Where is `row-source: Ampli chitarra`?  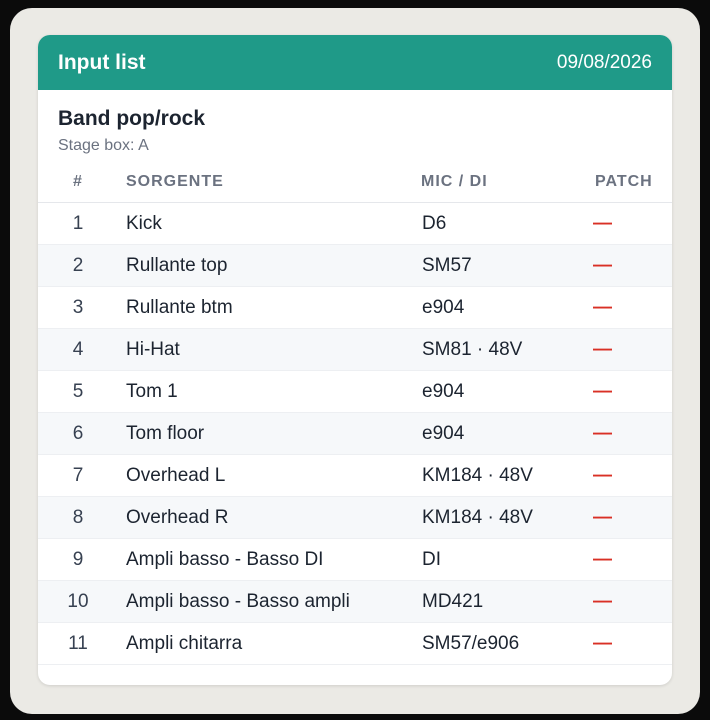
row-source: Ampli chitarra is located at coordinates (269, 643).